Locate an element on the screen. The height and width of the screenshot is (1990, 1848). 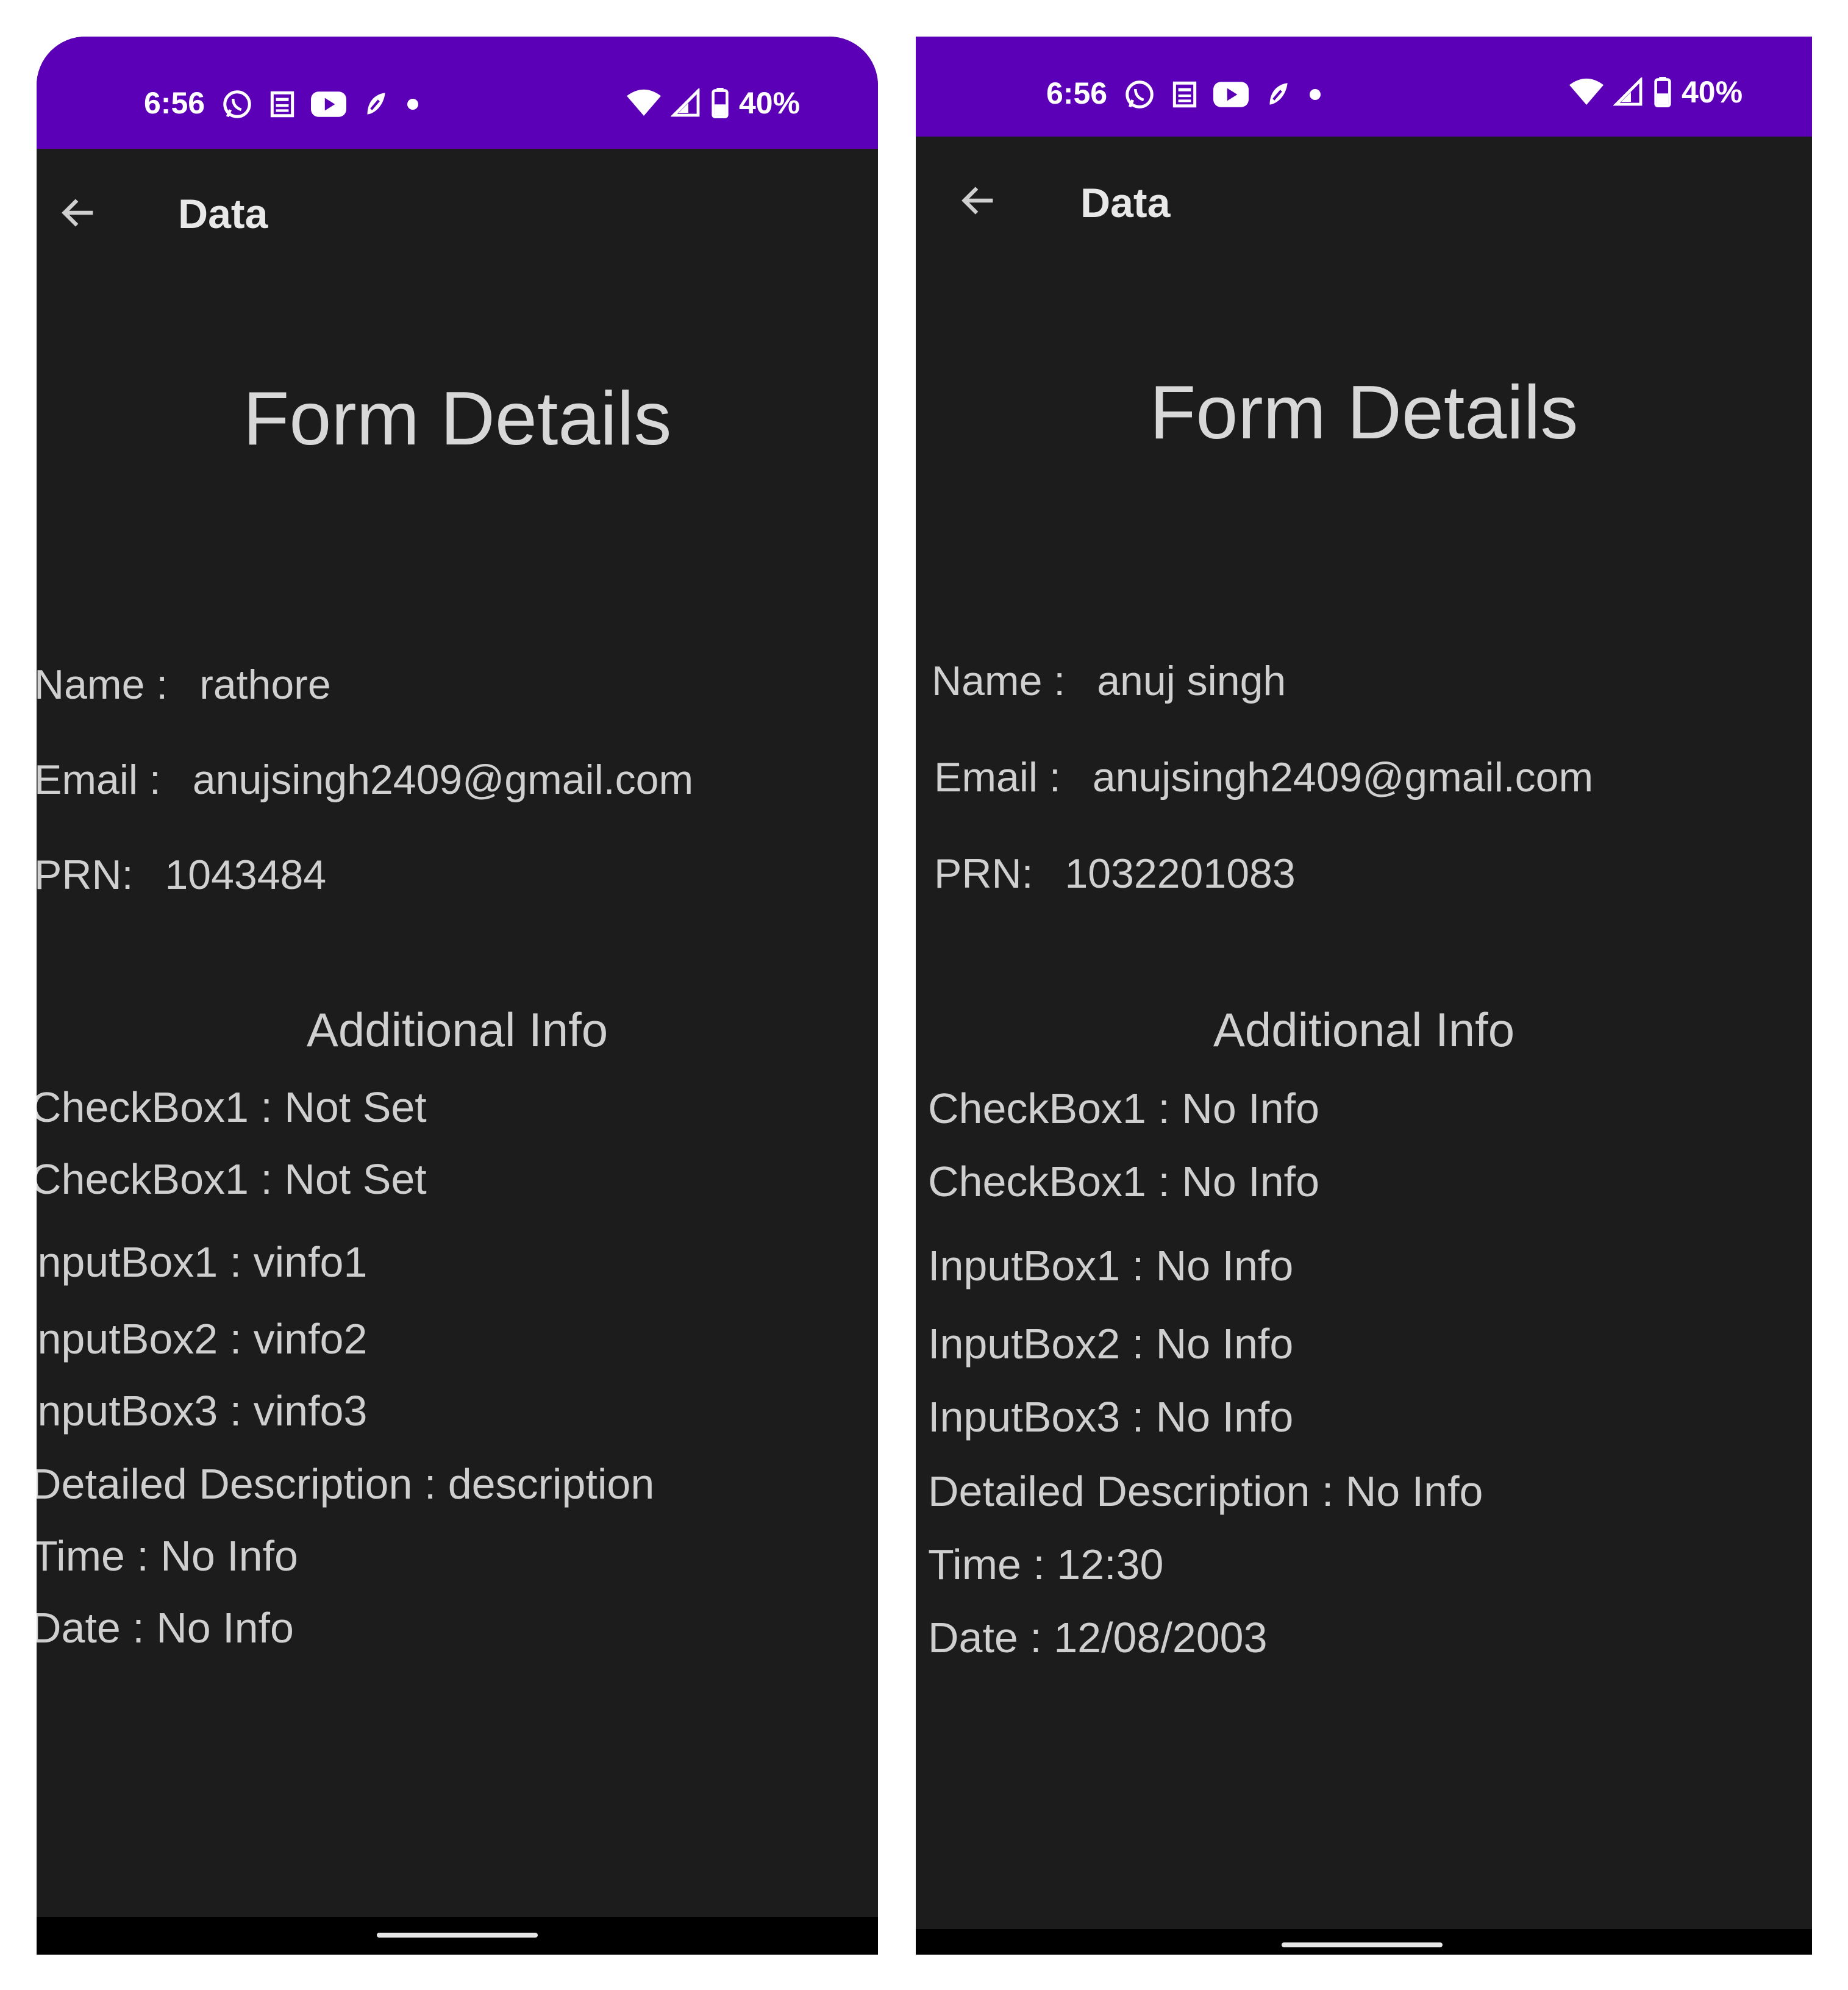
checkbox1-info-2: CheckBox1 : No Info is located at coordinates (1123, 1181).